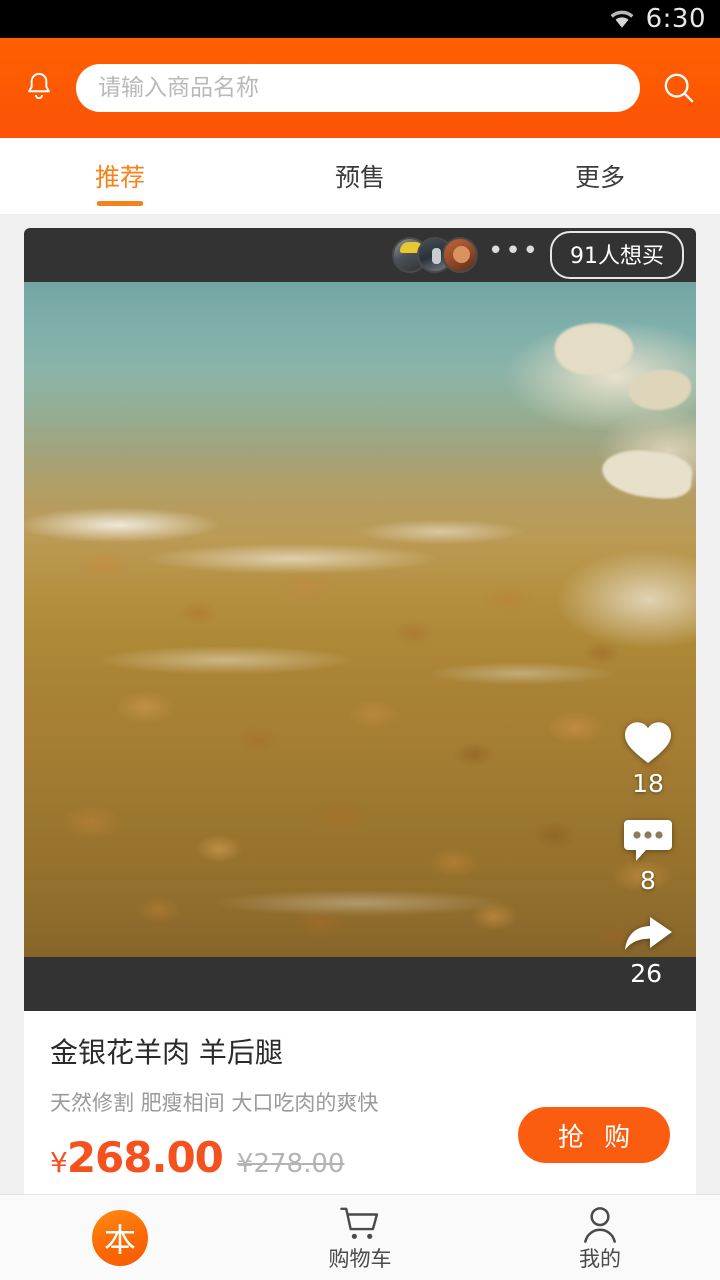 The width and height of the screenshot is (720, 1280). I want to click on status-bar: 6:30, so click(360, 19).